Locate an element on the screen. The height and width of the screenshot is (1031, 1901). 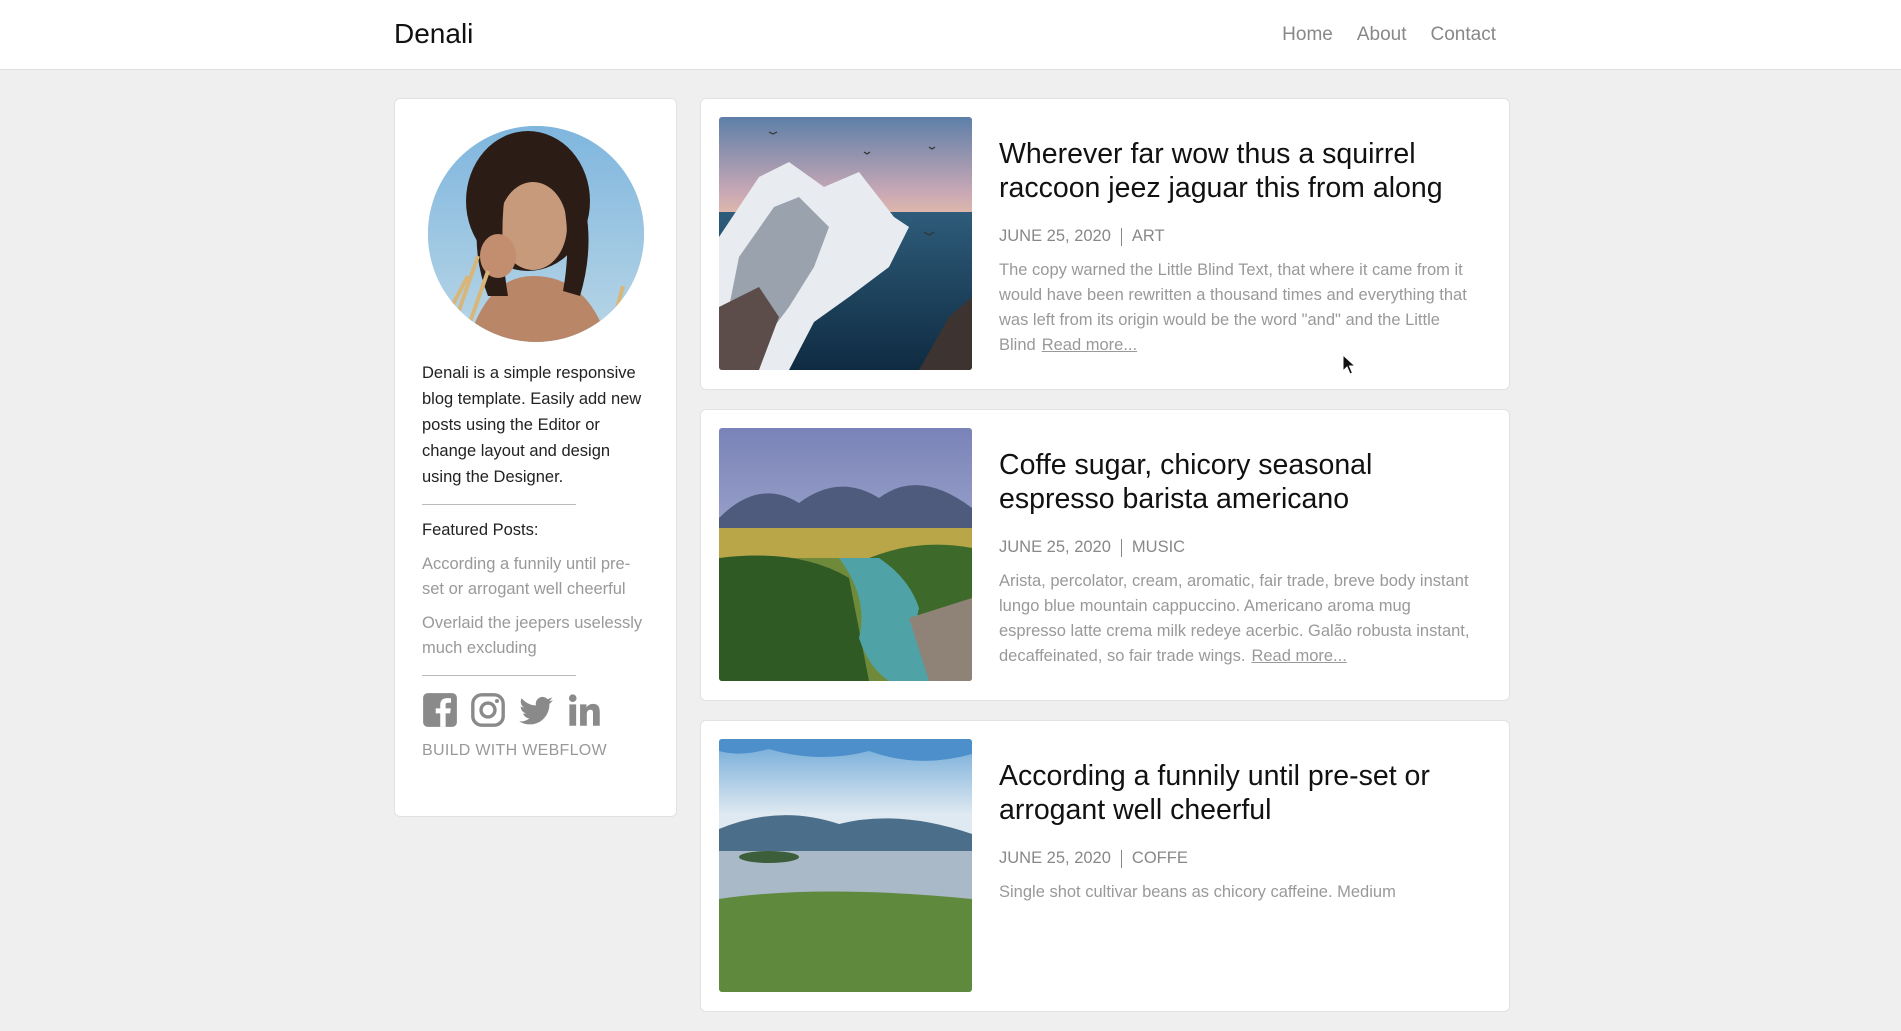
twitter-icon is located at coordinates (536, 710).